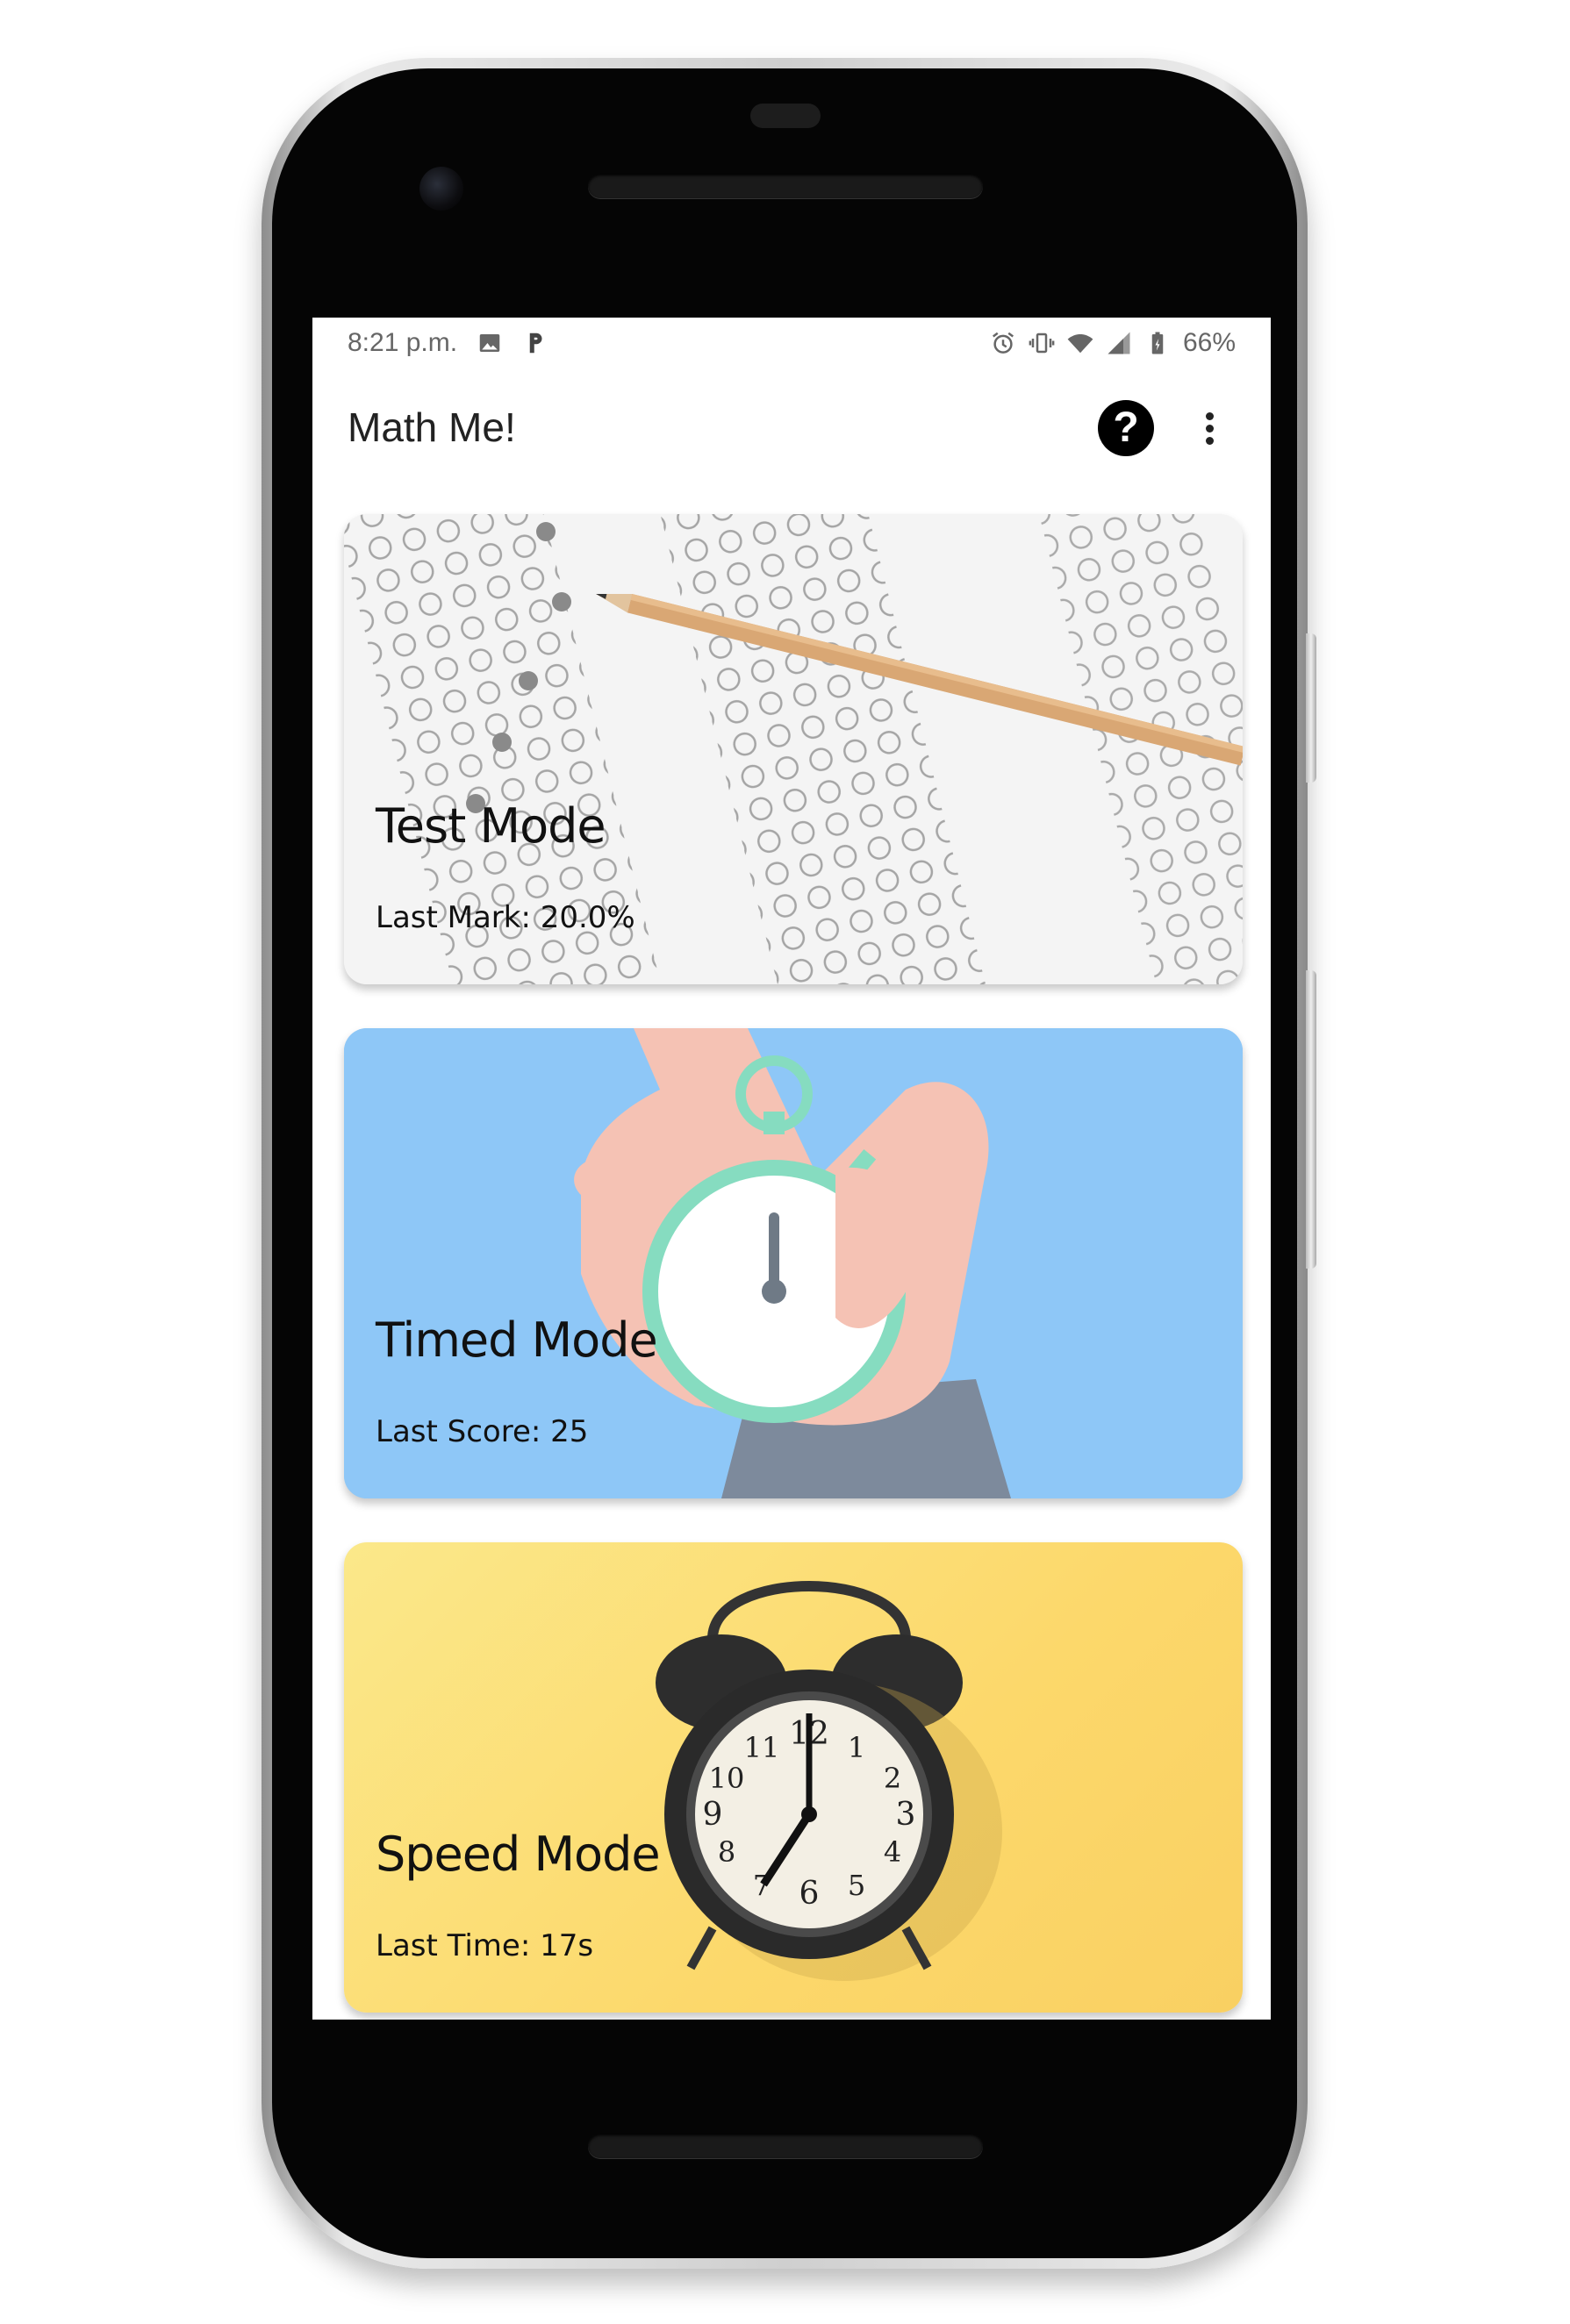 The height and width of the screenshot is (2324, 1570). I want to click on power-button, so click(1311, 708).